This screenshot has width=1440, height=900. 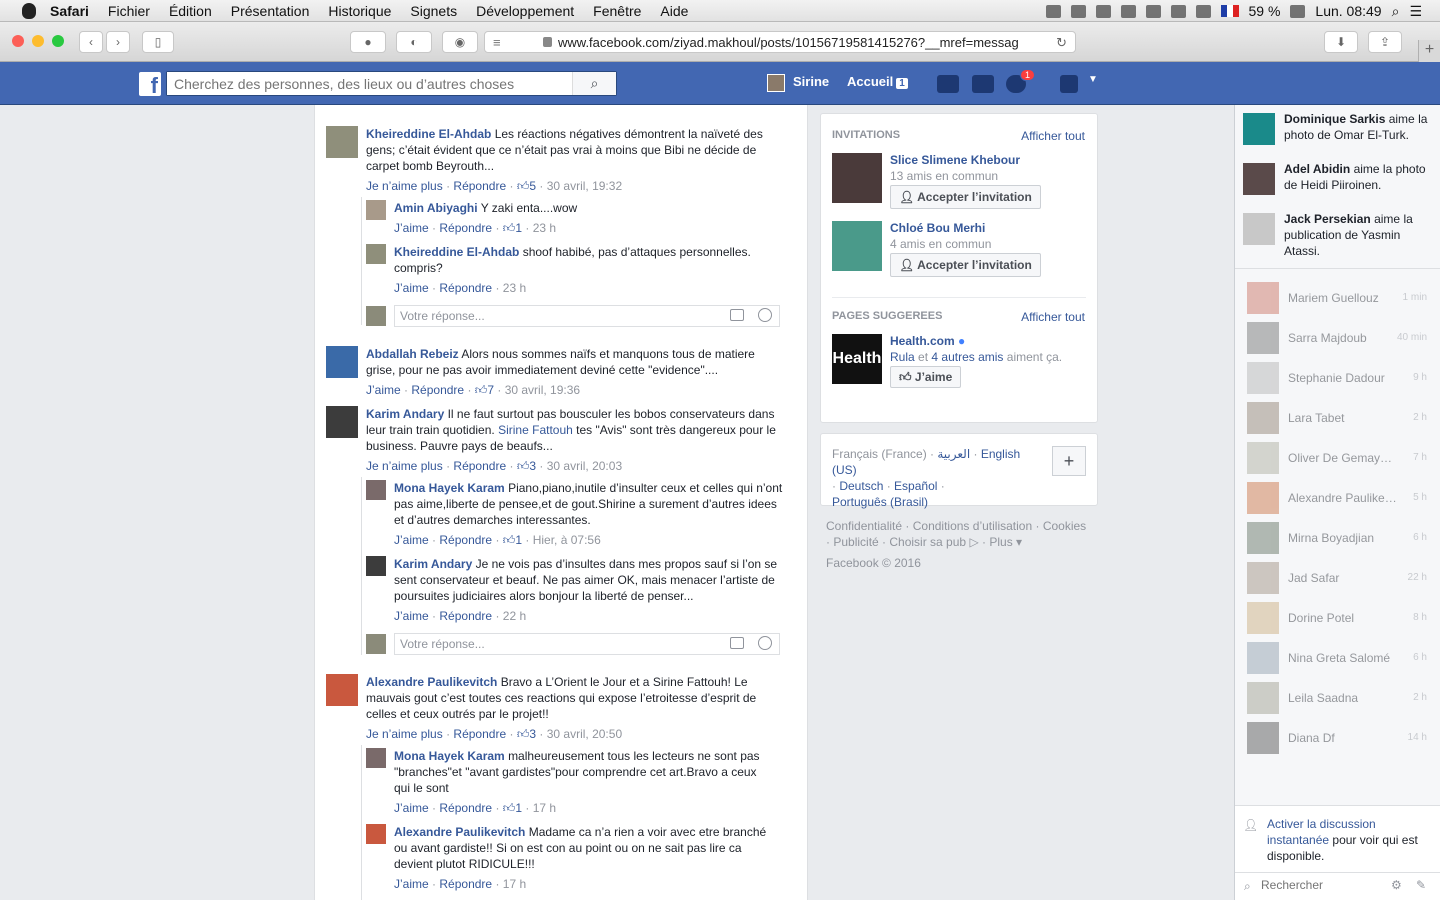 What do you see at coordinates (1396, 885) in the screenshot?
I see `gear-icon: ⚙` at bounding box center [1396, 885].